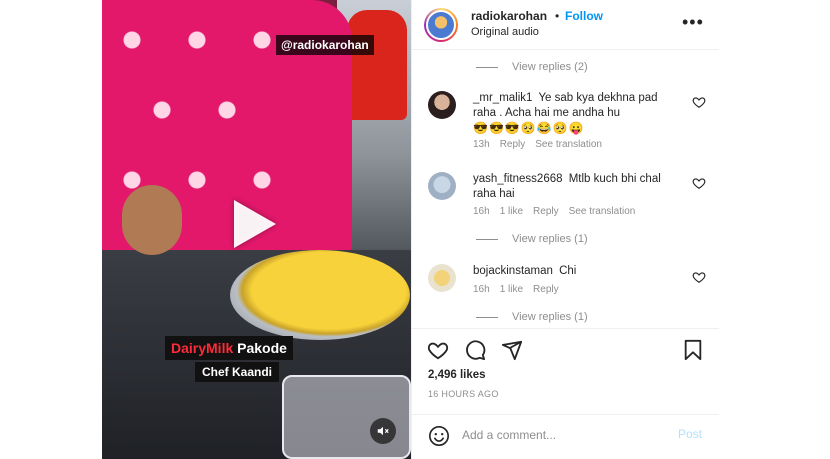 The height and width of the screenshot is (459, 830). Describe the element at coordinates (152, 220) in the screenshot. I see `video-hand` at that location.